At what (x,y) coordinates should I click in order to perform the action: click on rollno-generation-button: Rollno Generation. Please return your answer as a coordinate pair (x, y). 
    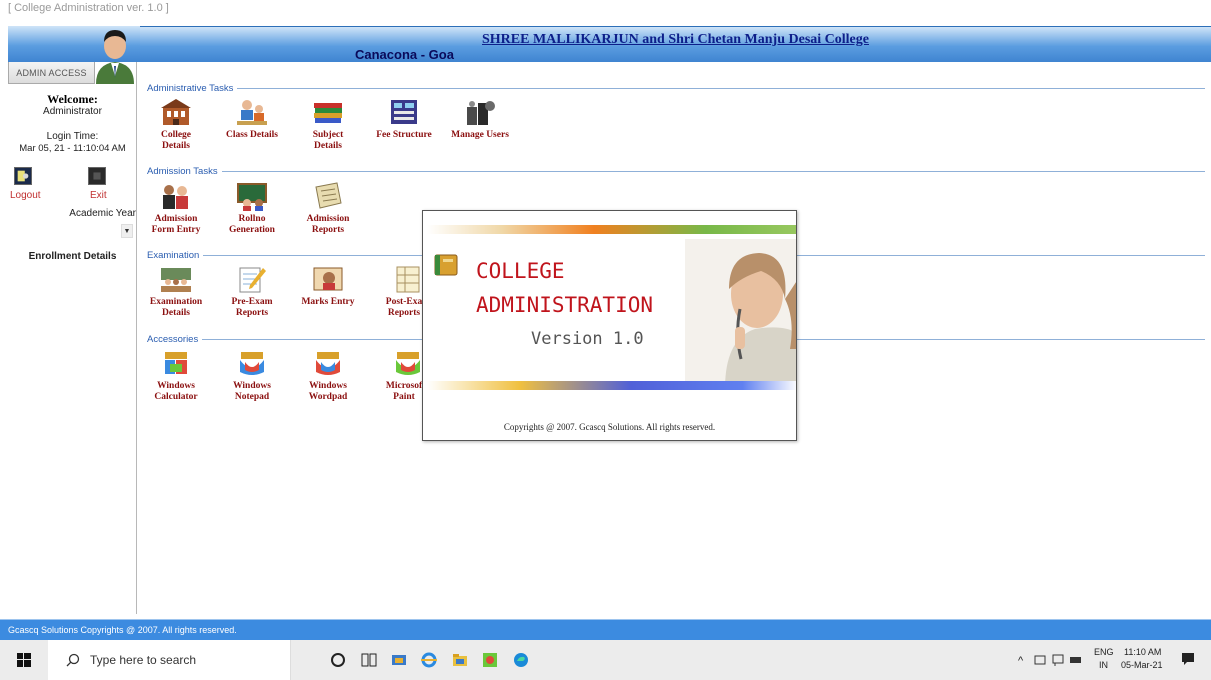
    Looking at the image, I should click on (252, 208).